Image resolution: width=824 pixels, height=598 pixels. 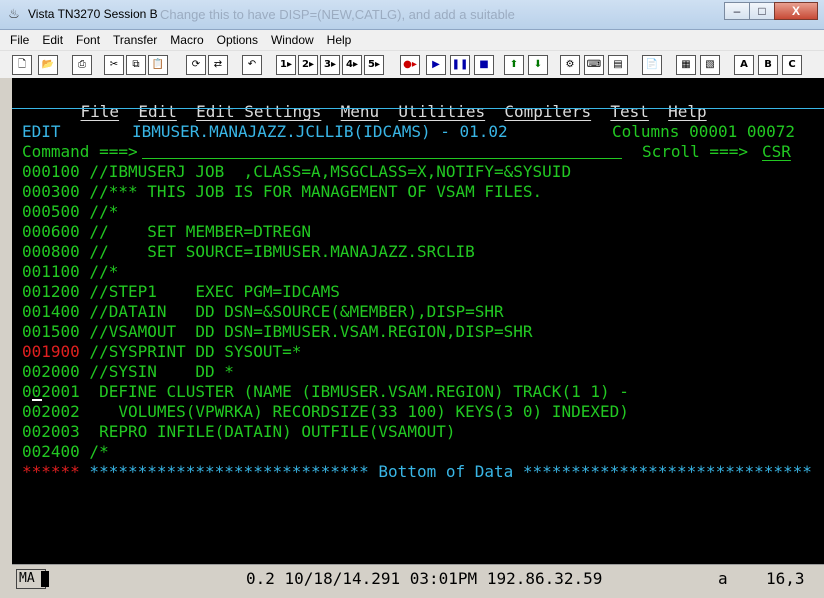 I want to click on minimize-button: –, so click(x=737, y=11).